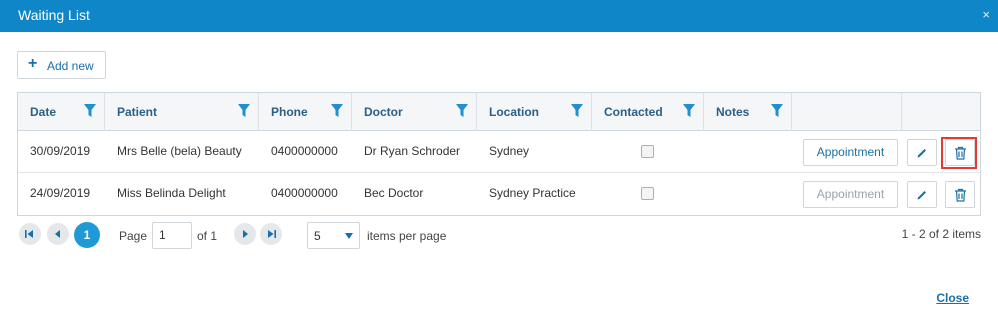 This screenshot has width=998, height=324. Describe the element at coordinates (133, 236) in the screenshot. I see `page-label: Page` at that location.